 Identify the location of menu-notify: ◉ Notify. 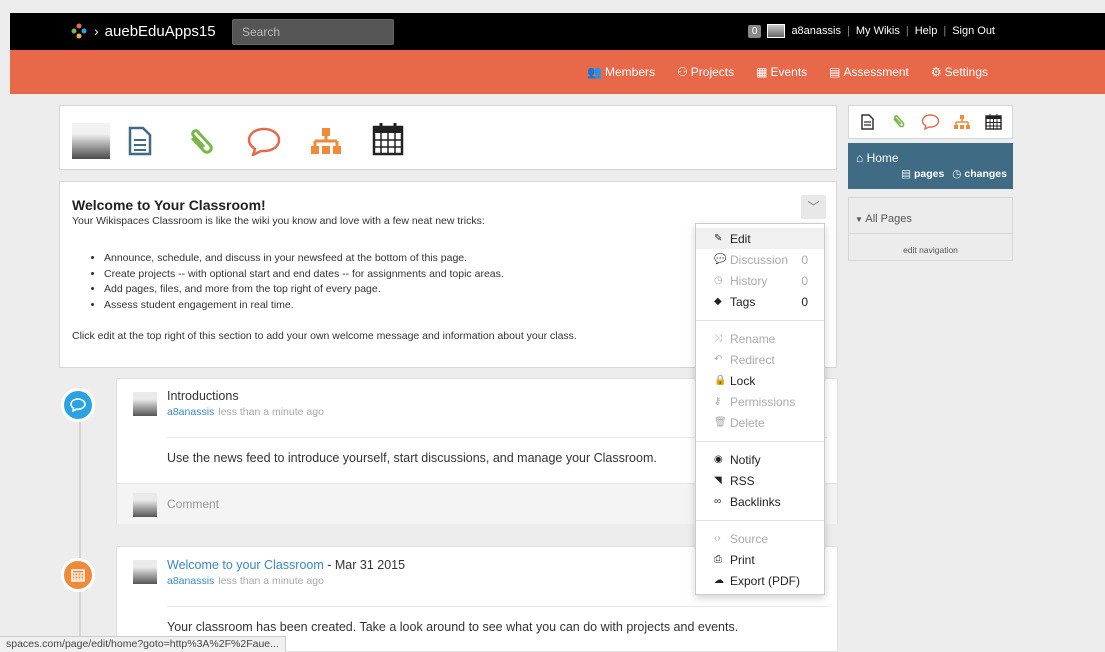
(760, 459).